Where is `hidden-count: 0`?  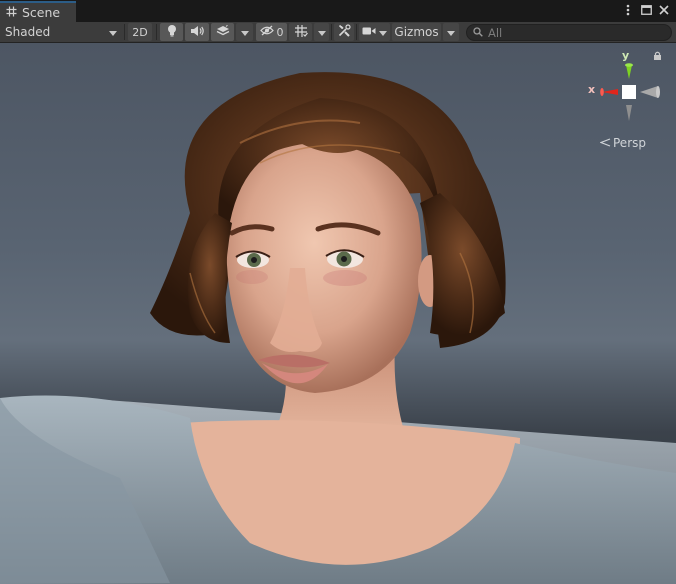
hidden-count: 0 is located at coordinates (280, 32).